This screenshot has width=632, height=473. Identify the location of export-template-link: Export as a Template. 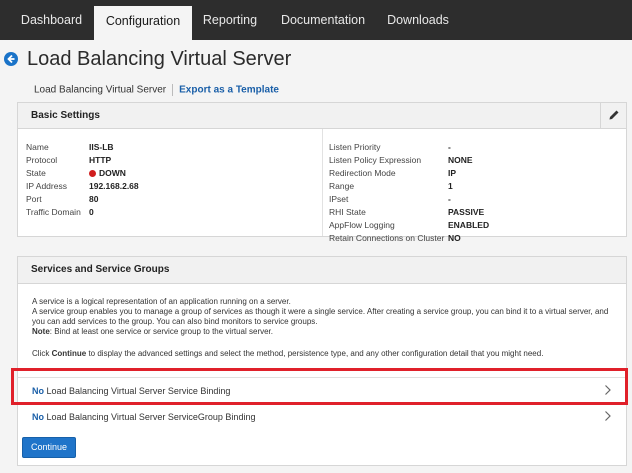
(229, 90).